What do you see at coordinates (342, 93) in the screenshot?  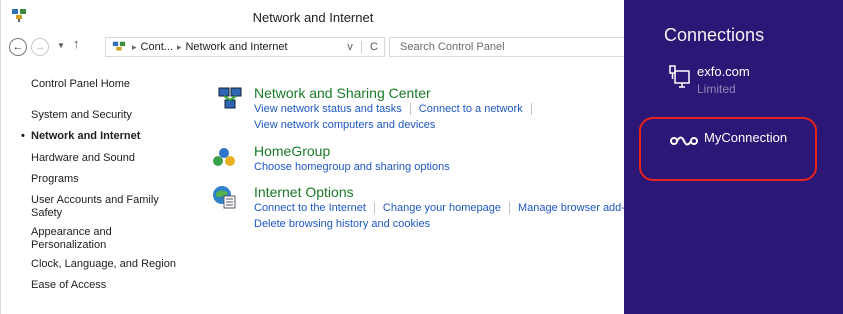 I see `category-title: Network and Sharing Center` at bounding box center [342, 93].